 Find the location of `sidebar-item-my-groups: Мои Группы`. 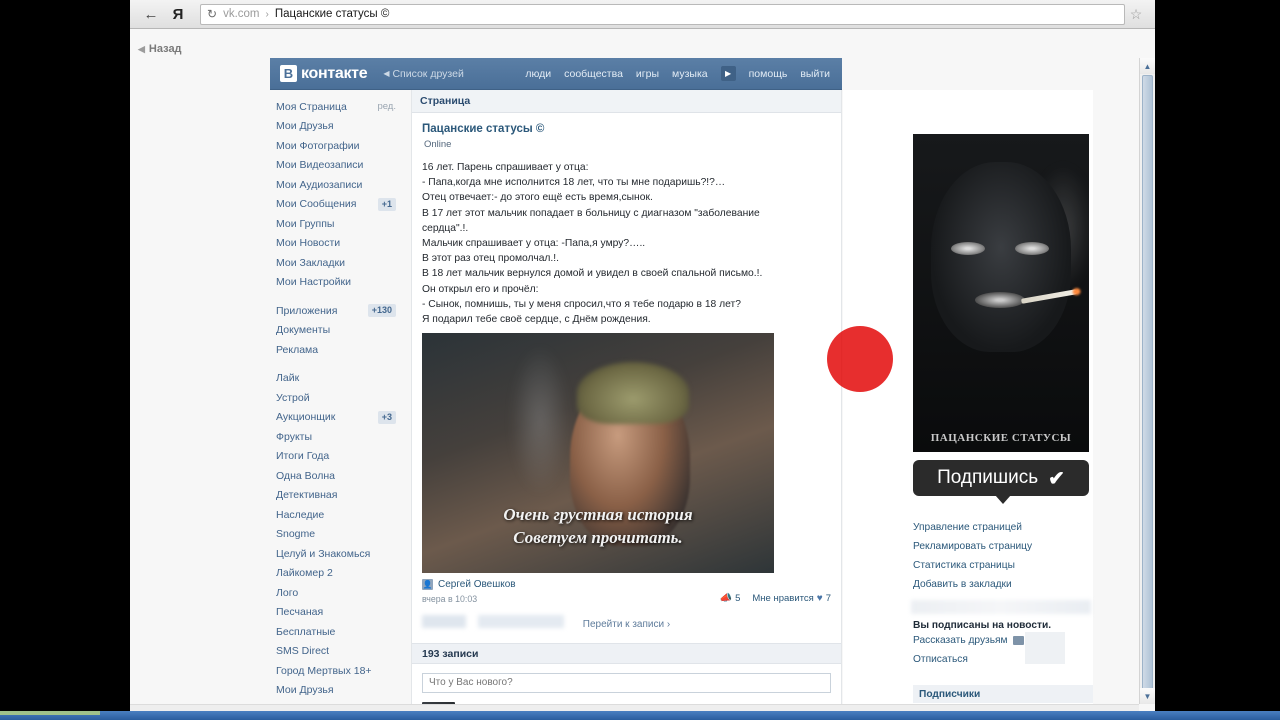

sidebar-item-my-groups: Мои Группы is located at coordinates (340, 224).